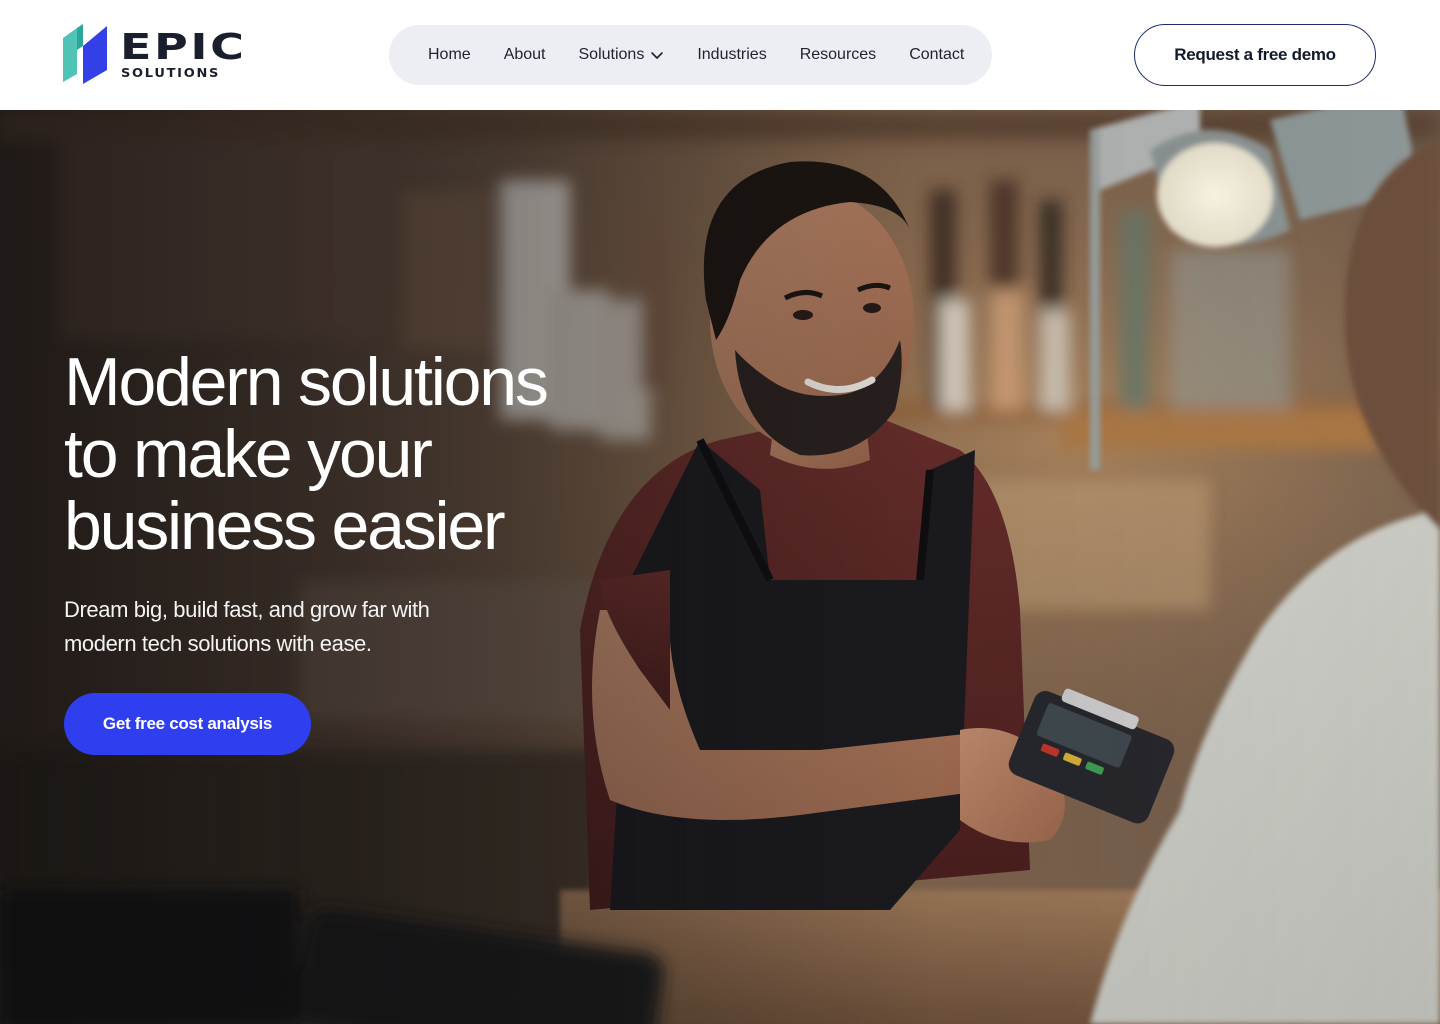 Image resolution: width=1440 pixels, height=1024 pixels. Describe the element at coordinates (936, 55) in the screenshot. I see `nav-item-contact: Contact` at that location.